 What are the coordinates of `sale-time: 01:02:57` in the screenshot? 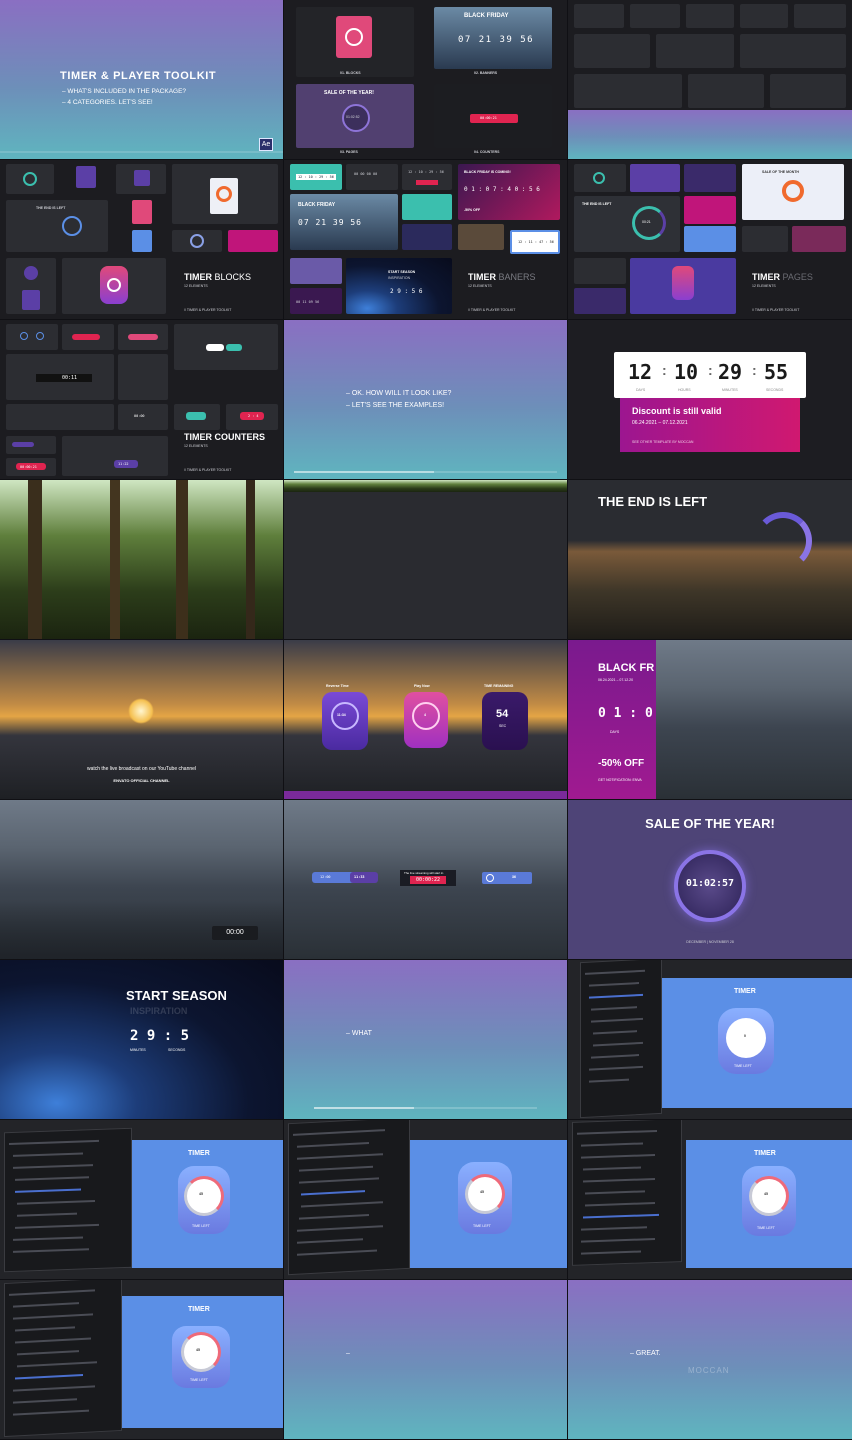 It's located at (710, 883).